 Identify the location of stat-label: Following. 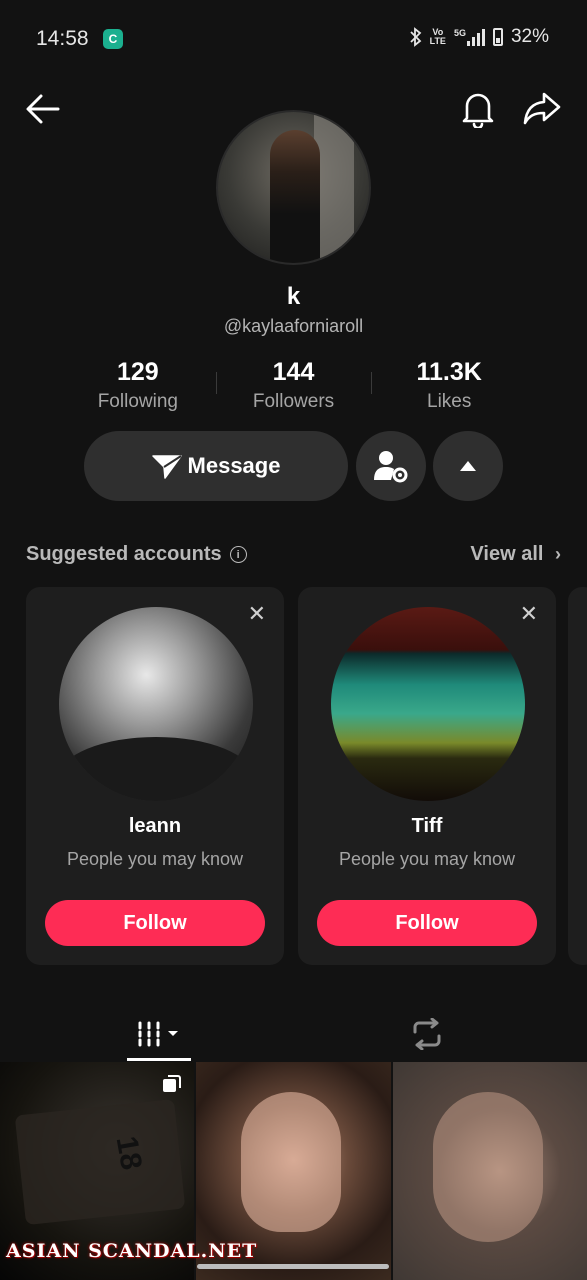
(137, 401).